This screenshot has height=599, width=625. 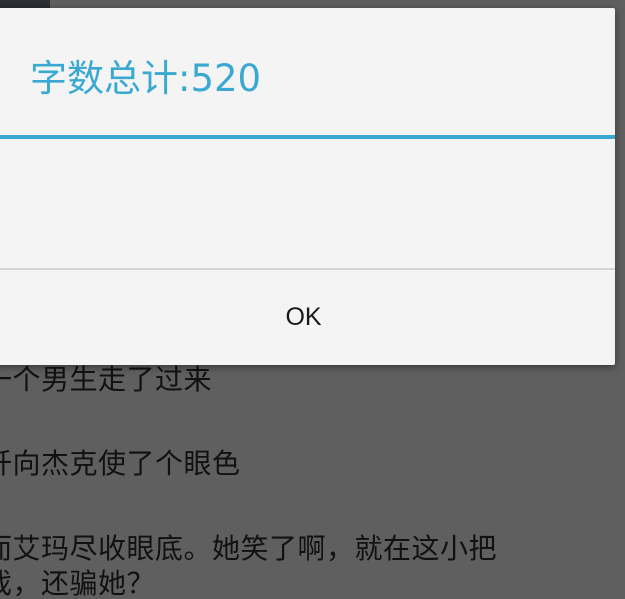 I want to click on article-line: 而艾玛尽收眼底。她笑了啊，就在这小把, so click(x=249, y=548).